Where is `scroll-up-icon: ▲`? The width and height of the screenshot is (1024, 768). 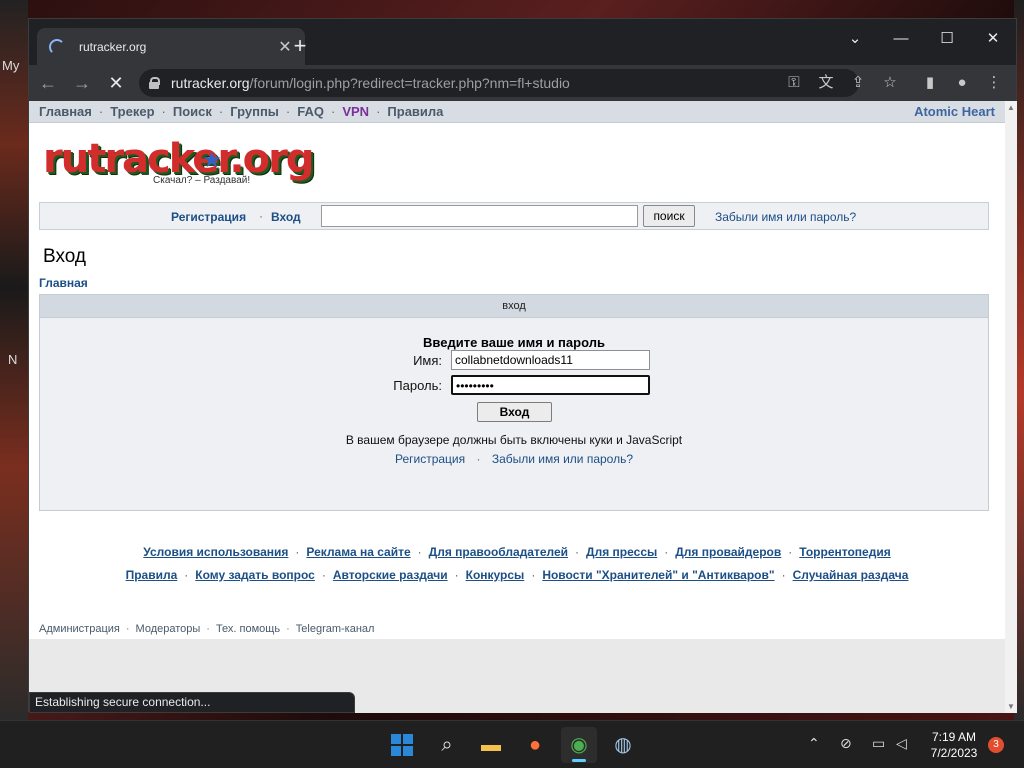 scroll-up-icon: ▲ is located at coordinates (1011, 107).